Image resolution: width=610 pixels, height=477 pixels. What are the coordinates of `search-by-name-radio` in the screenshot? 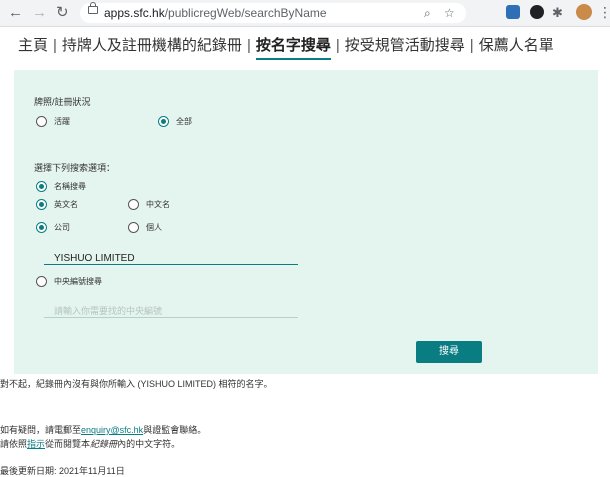 It's located at (41, 186).